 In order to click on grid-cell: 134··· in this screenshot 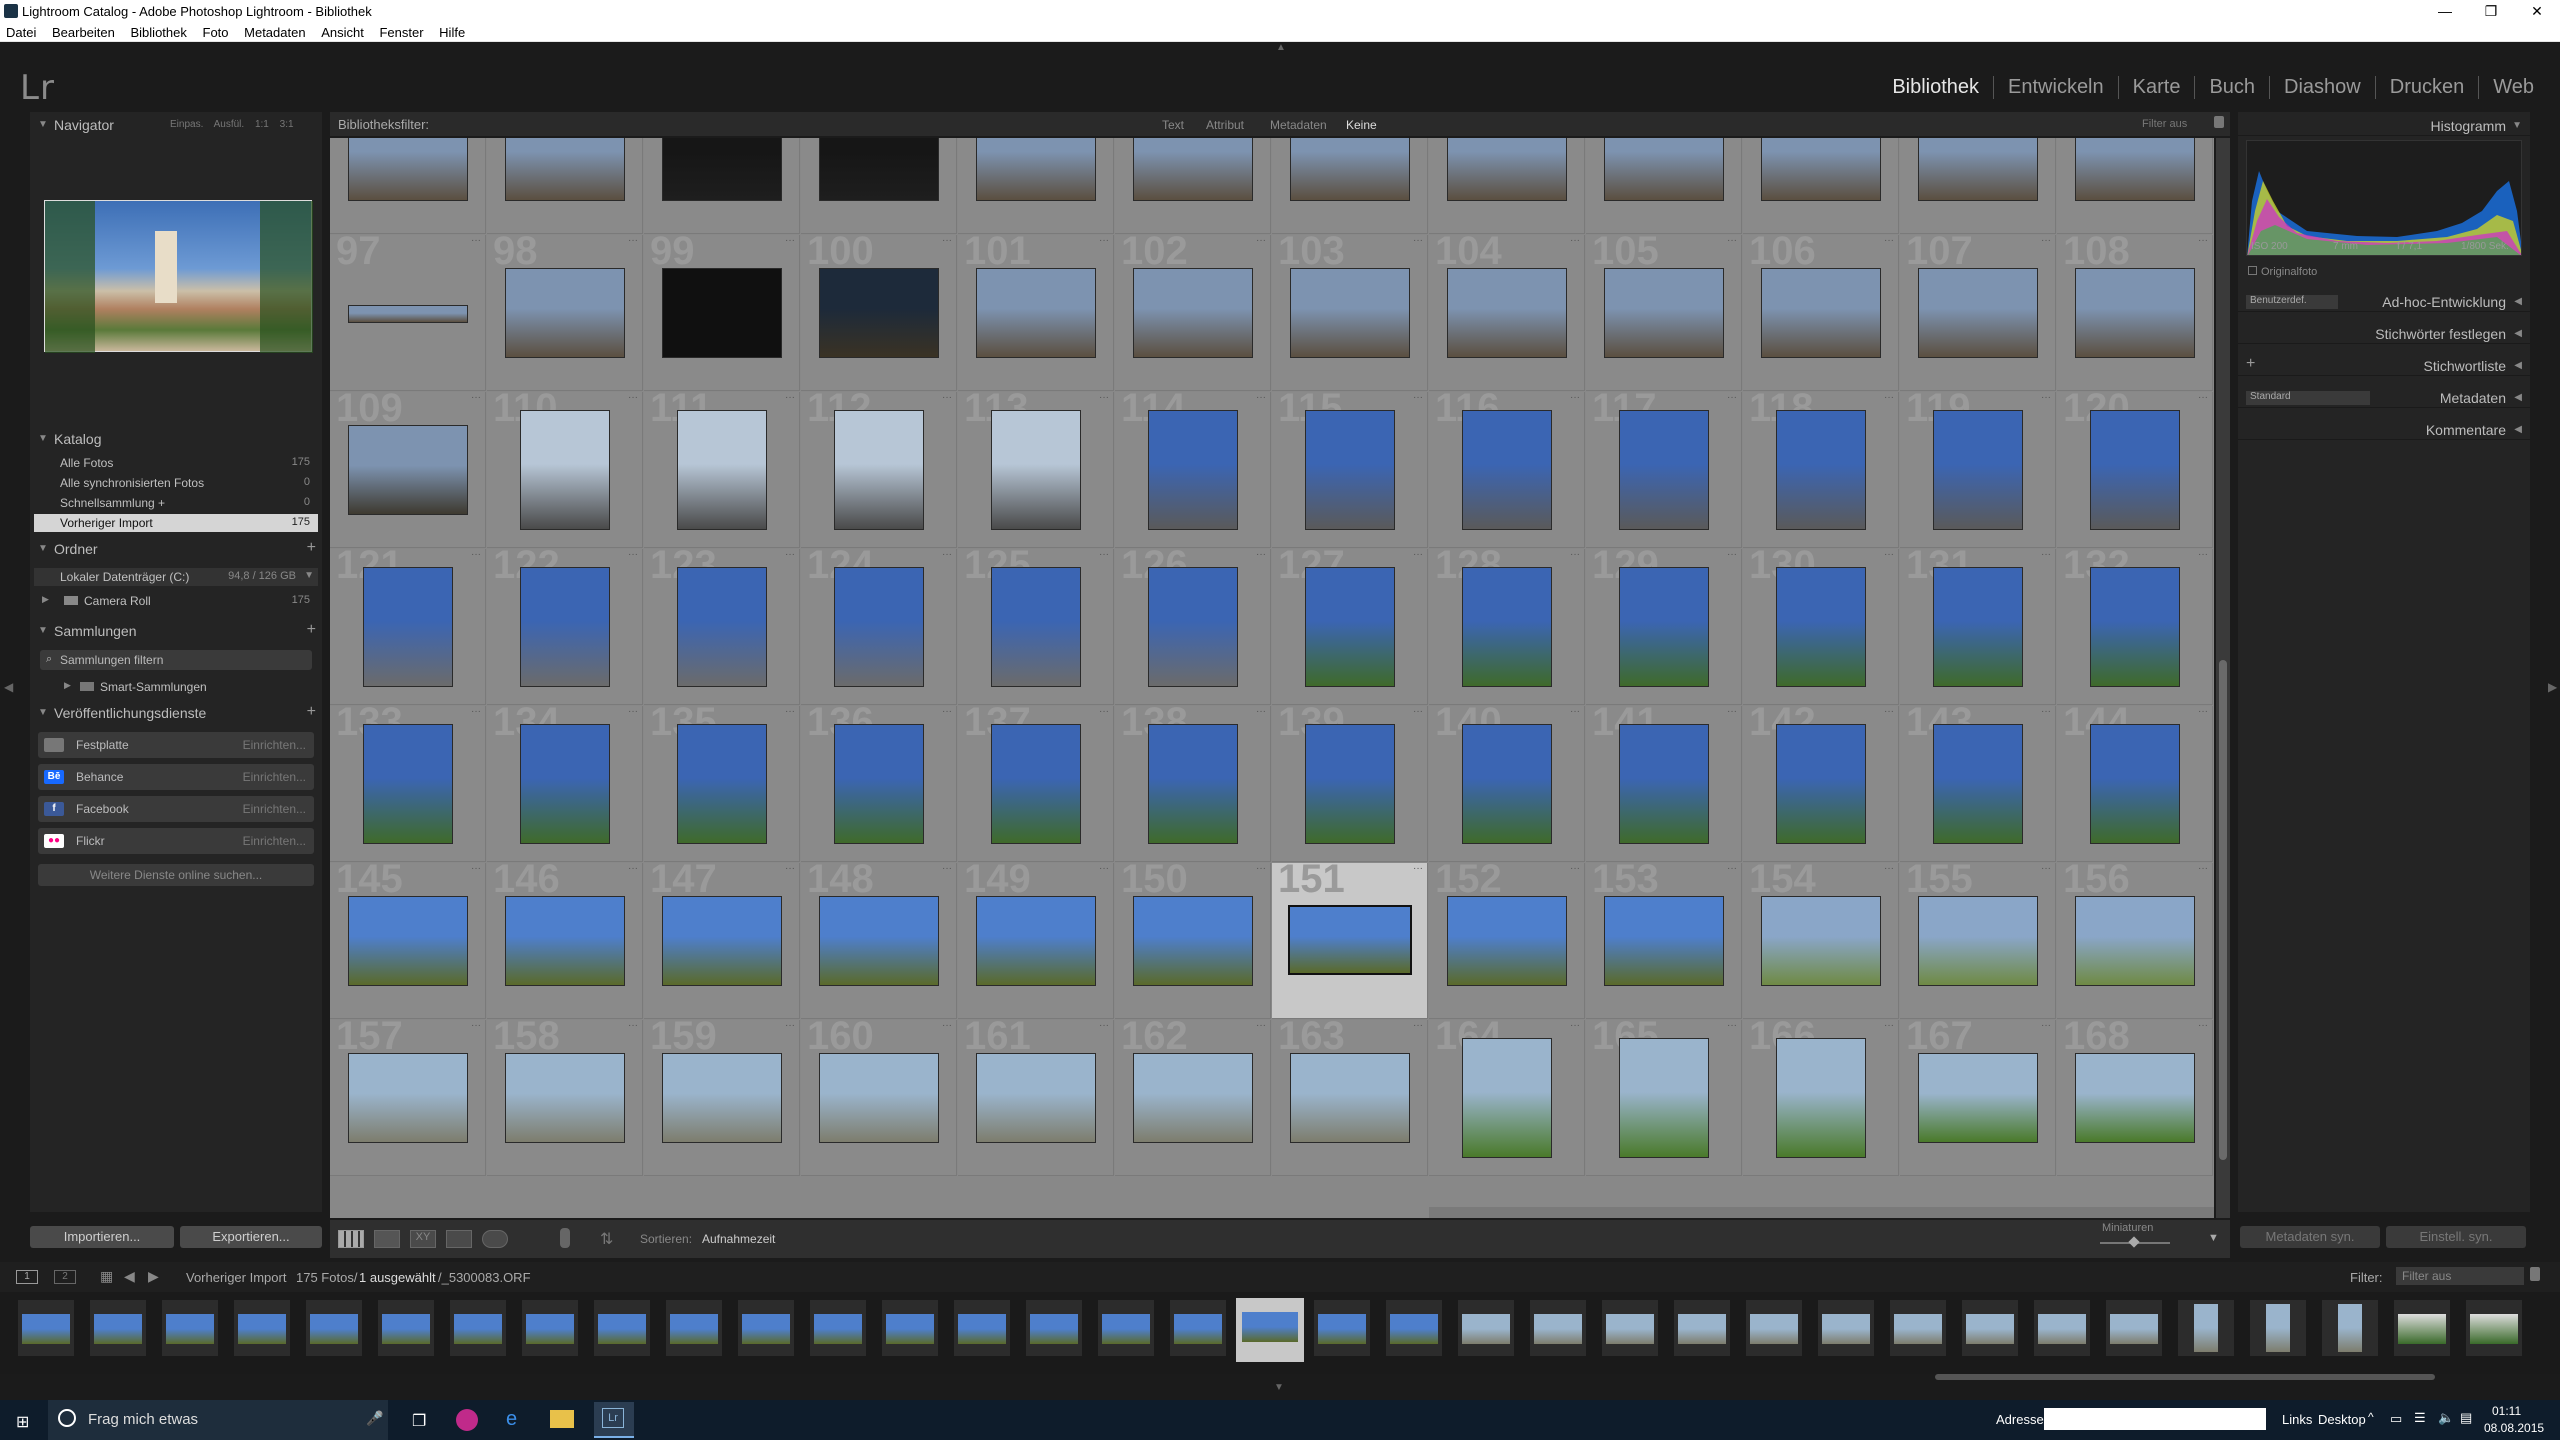, I will do `click(565, 784)`.